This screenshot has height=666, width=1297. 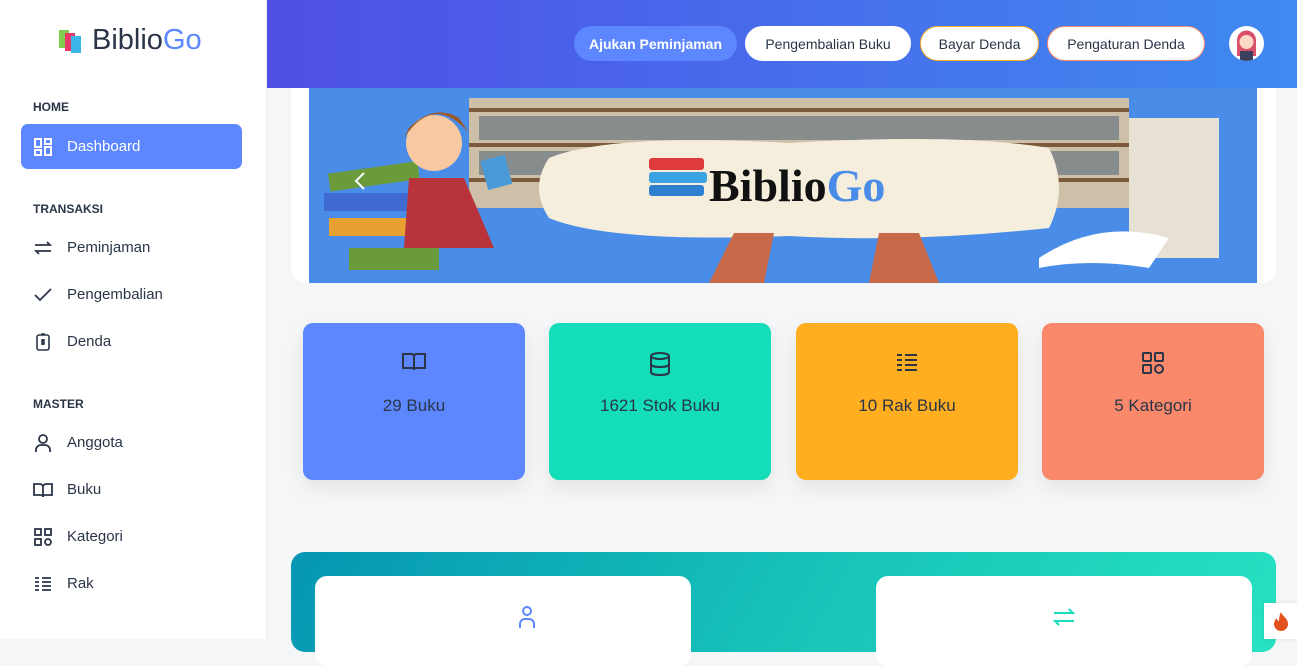 I want to click on sidebar-item-pengembalian: Pengembalian, so click(x=131, y=294).